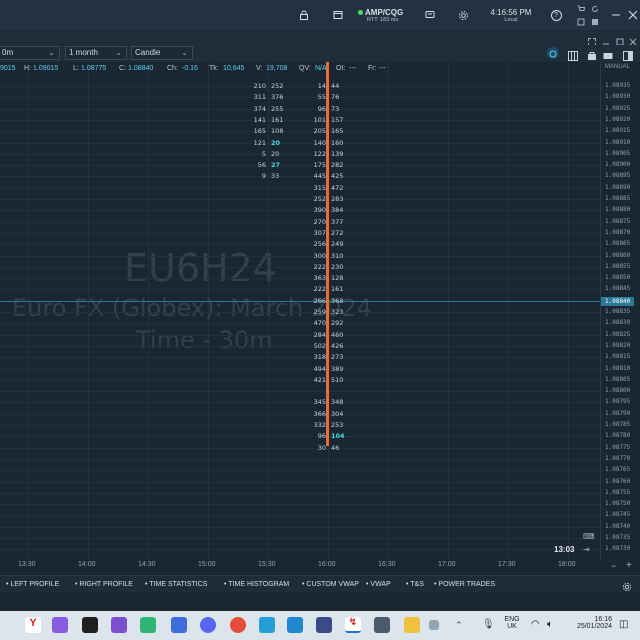  I want to click on ask-volume: 460, so click(337, 334).